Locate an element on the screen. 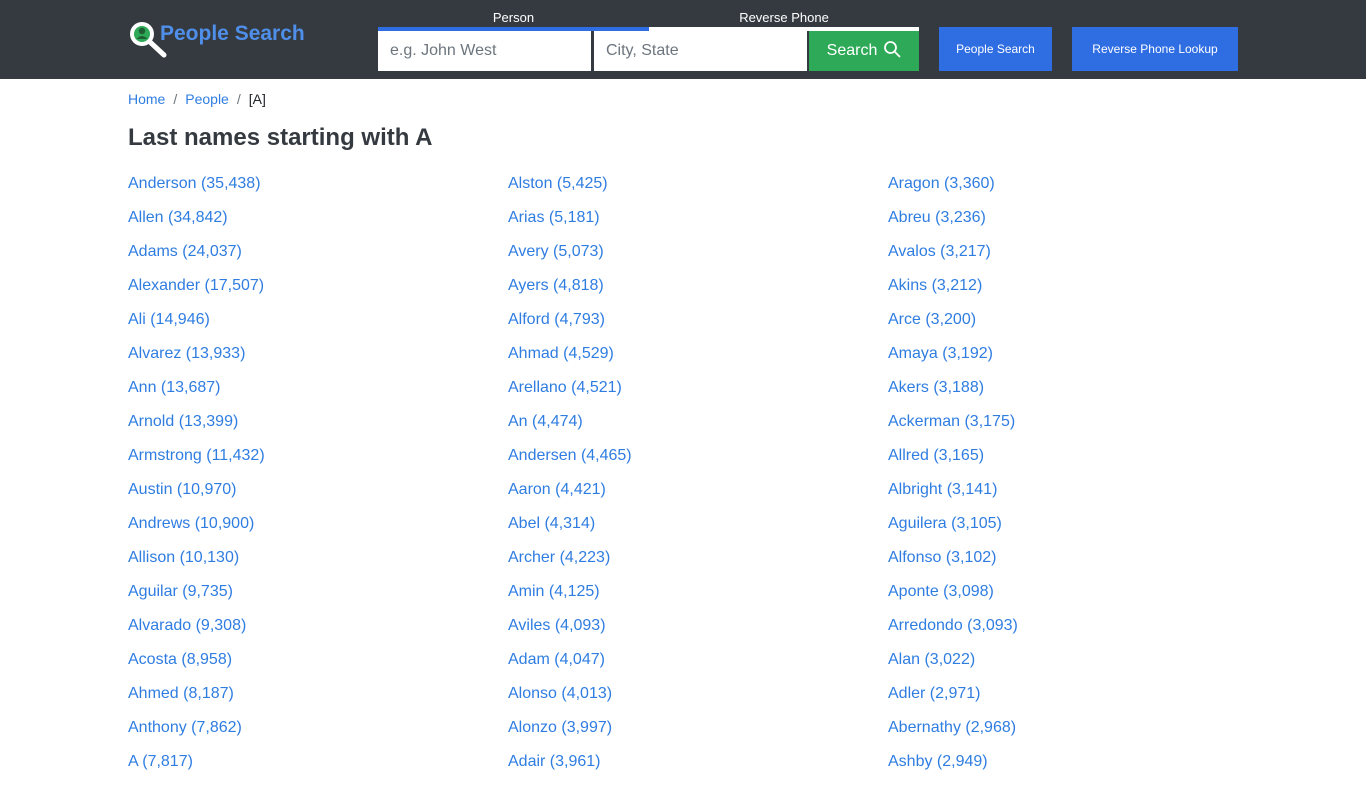 This screenshot has width=1366, height=786. last-name-link: Alford (4,793) is located at coordinates (570, 327).